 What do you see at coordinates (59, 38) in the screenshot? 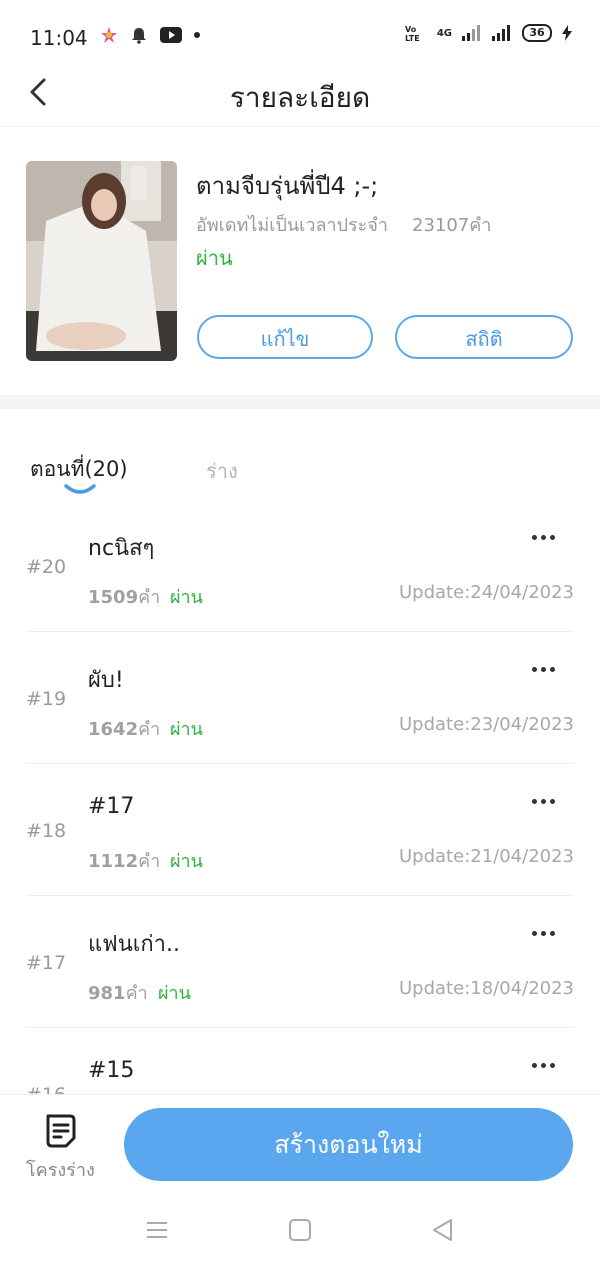
I see `status-time: 11:04` at bounding box center [59, 38].